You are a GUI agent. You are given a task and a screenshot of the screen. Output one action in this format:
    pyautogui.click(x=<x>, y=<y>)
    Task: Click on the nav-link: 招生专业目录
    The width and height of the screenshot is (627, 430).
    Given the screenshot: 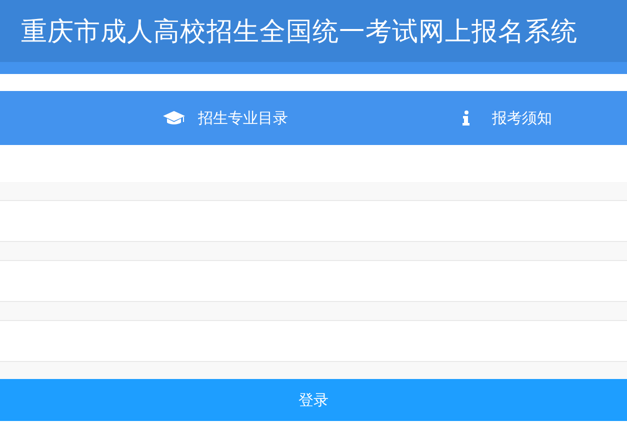 What is the action you would take?
    pyautogui.click(x=225, y=118)
    